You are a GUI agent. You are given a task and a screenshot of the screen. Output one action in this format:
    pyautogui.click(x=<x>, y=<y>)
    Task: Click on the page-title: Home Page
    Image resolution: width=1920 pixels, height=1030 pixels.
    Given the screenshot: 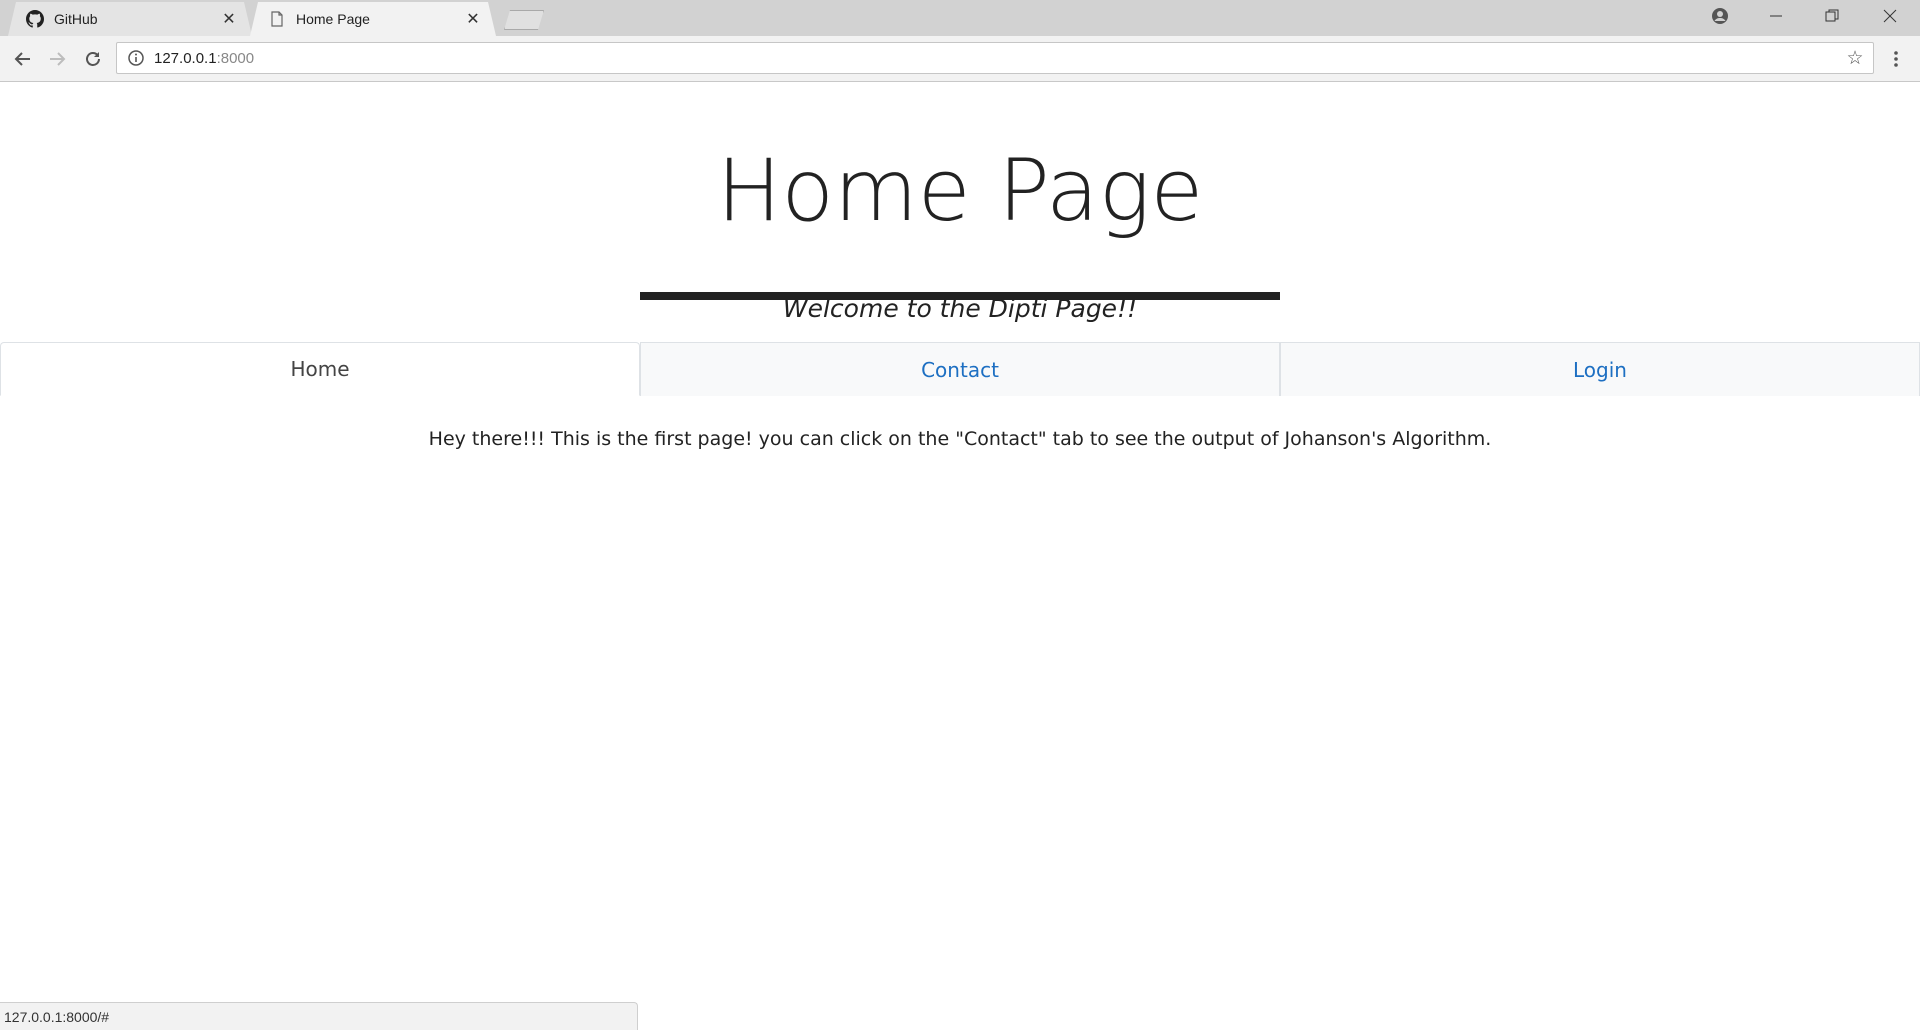 What is the action you would take?
    pyautogui.click(x=960, y=188)
    